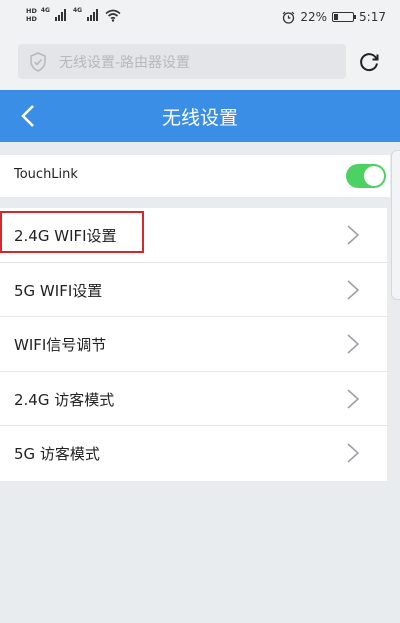 The image size is (400, 623). I want to click on hd-label-top: HD, so click(31, 11).